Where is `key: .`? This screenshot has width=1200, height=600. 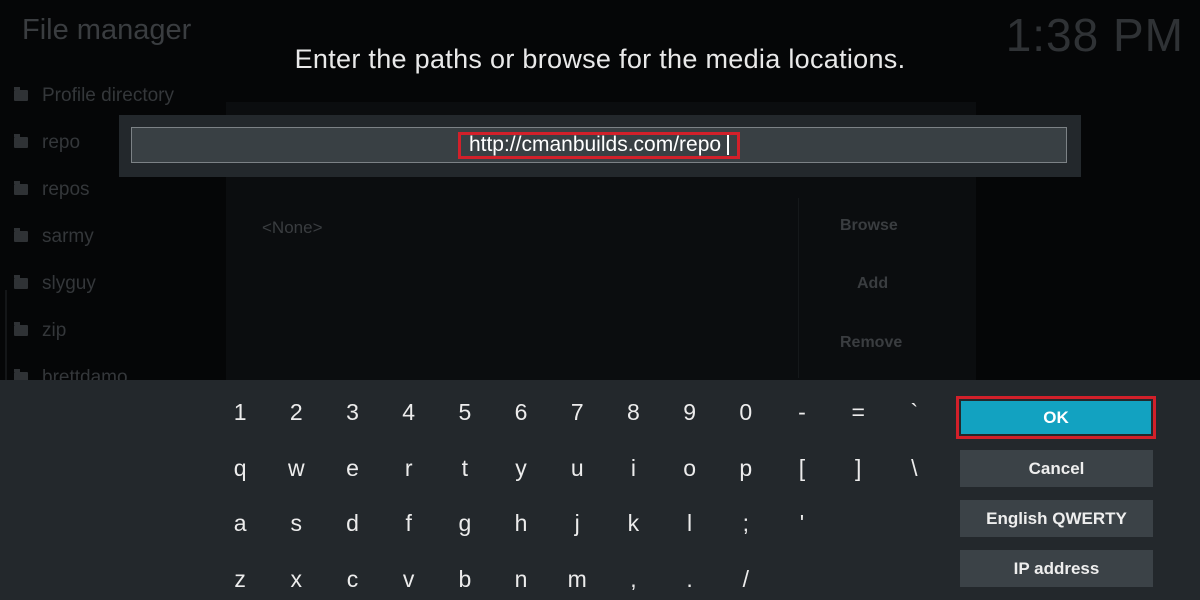
key: . is located at coordinates (690, 579).